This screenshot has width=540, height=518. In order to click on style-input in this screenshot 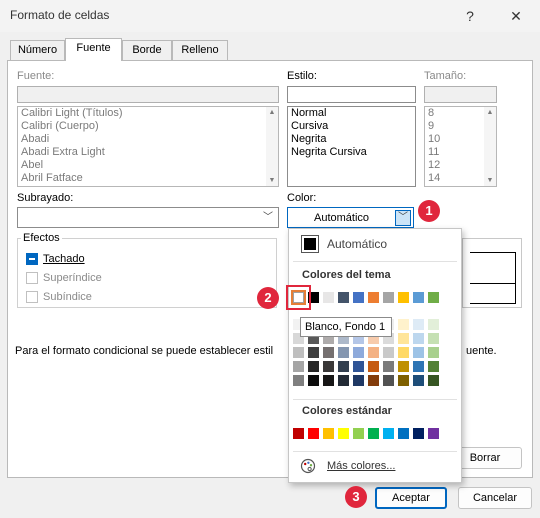, I will do `click(351, 94)`.